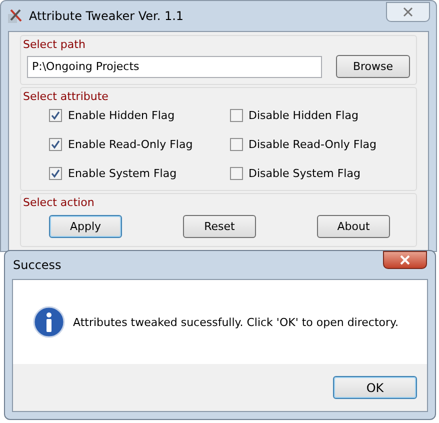 This screenshot has width=439, height=423. What do you see at coordinates (174, 67) in the screenshot?
I see `path-field: P:\Ongoing Projects` at bounding box center [174, 67].